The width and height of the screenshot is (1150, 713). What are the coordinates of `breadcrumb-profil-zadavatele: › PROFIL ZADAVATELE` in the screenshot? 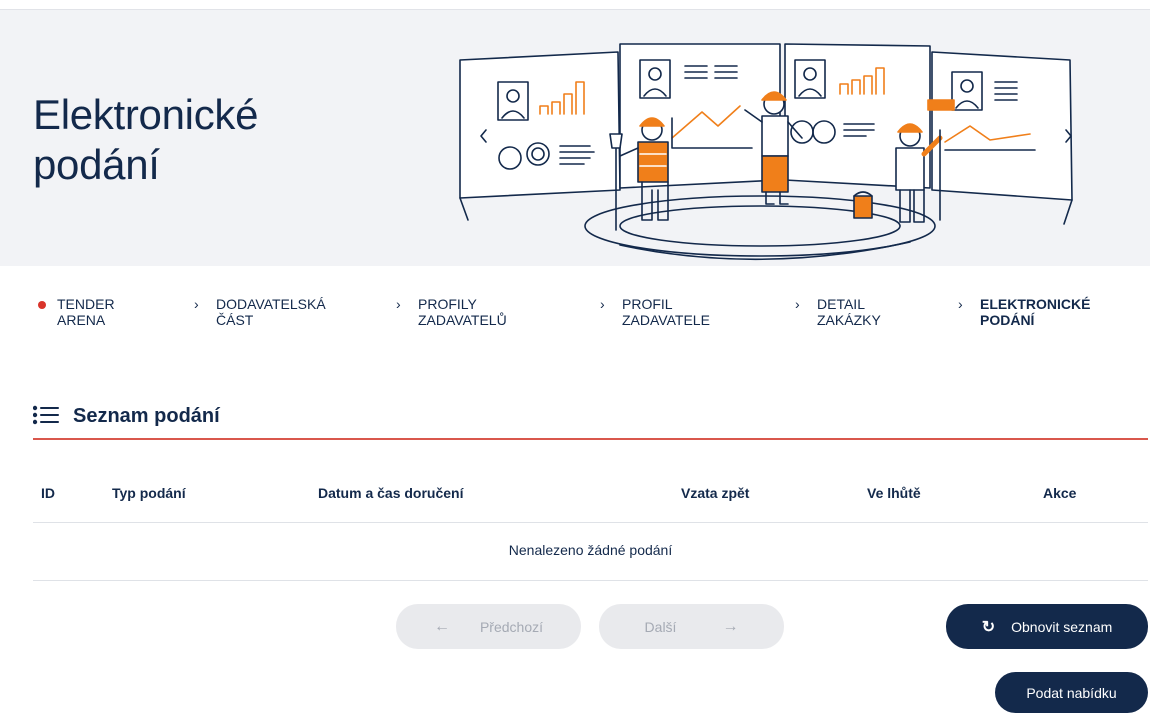 It's located at (676, 312).